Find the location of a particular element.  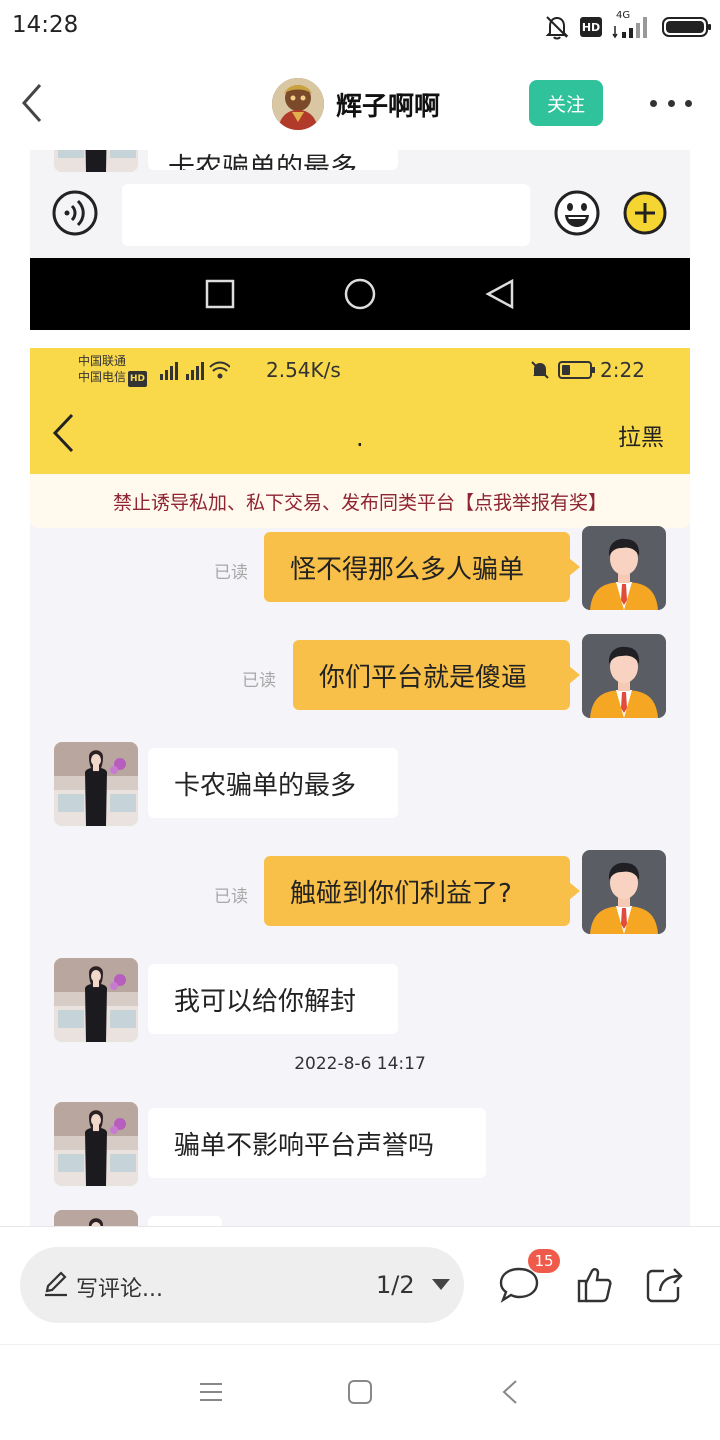

voice-button is located at coordinates (75, 213).